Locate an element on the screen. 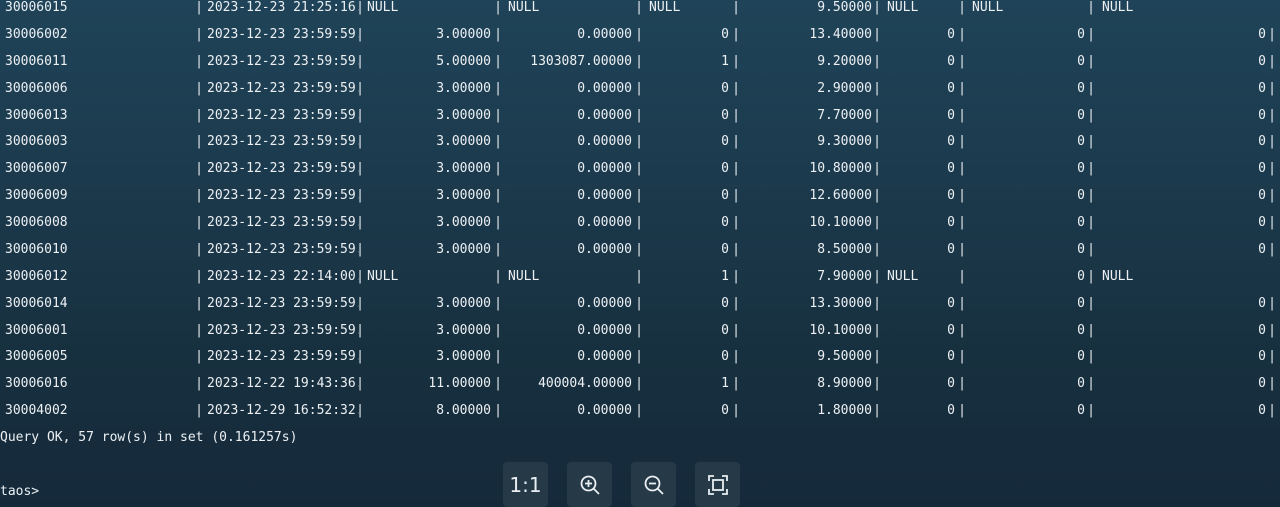  cell-id: 30006006 is located at coordinates (36, 88).